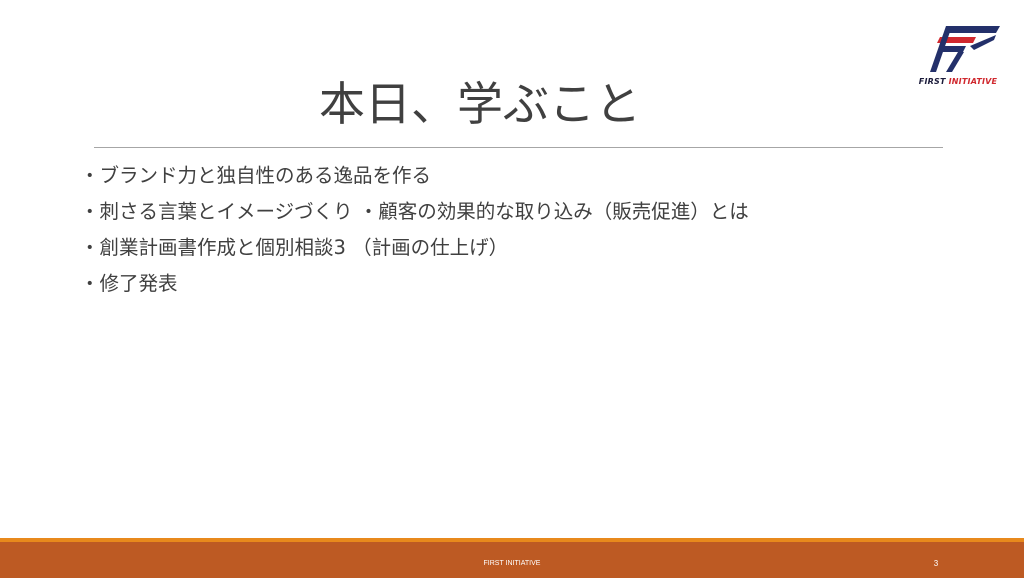 Image resolution: width=1024 pixels, height=578 pixels. What do you see at coordinates (973, 81) in the screenshot?
I see `logo-word-initiative: INITIATIVE` at bounding box center [973, 81].